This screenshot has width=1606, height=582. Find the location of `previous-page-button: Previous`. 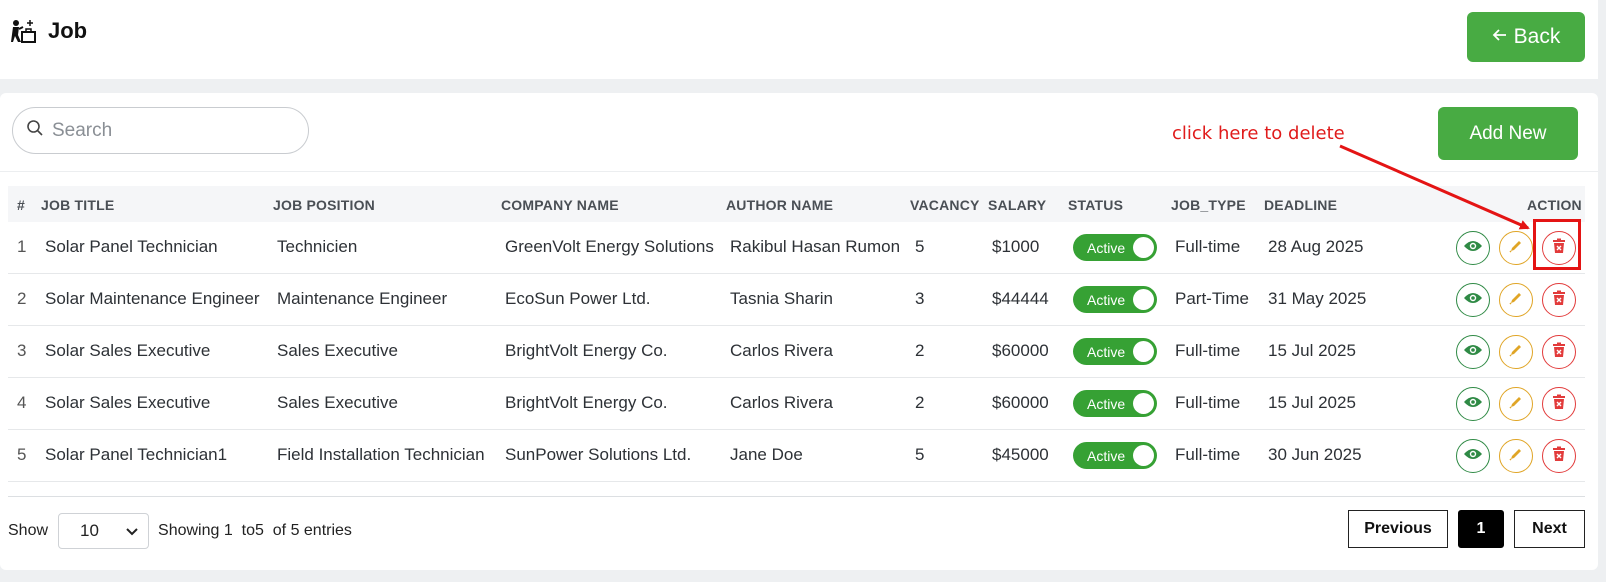

previous-page-button: Previous is located at coordinates (1398, 529).